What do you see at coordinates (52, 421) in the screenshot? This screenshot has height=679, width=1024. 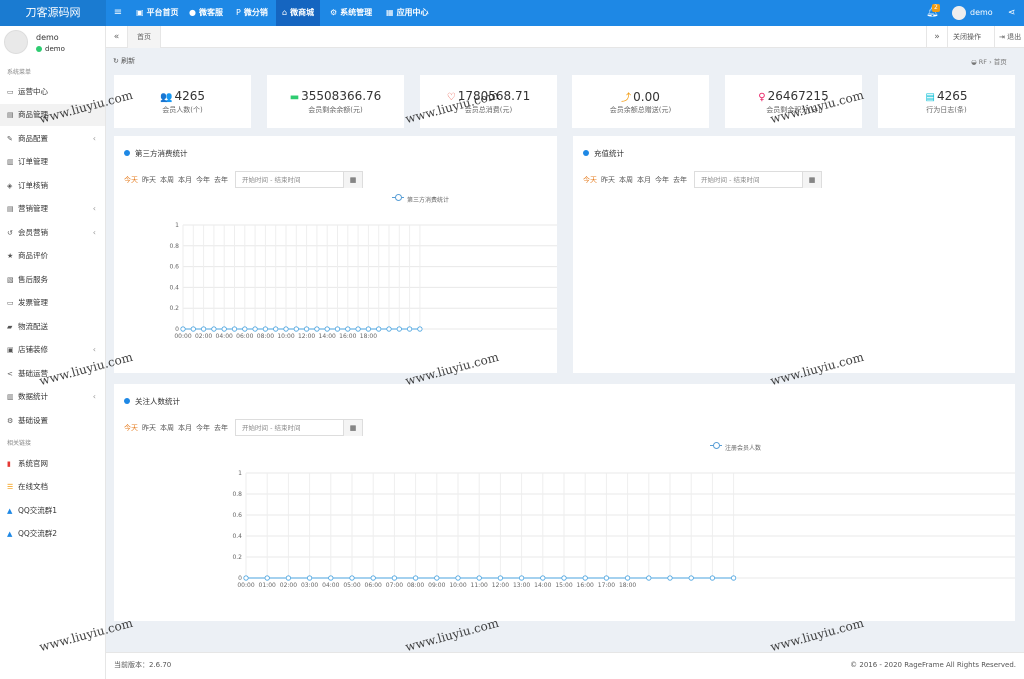 I see `sidebar-item-basic-settings: ⚙ 基础设置` at bounding box center [52, 421].